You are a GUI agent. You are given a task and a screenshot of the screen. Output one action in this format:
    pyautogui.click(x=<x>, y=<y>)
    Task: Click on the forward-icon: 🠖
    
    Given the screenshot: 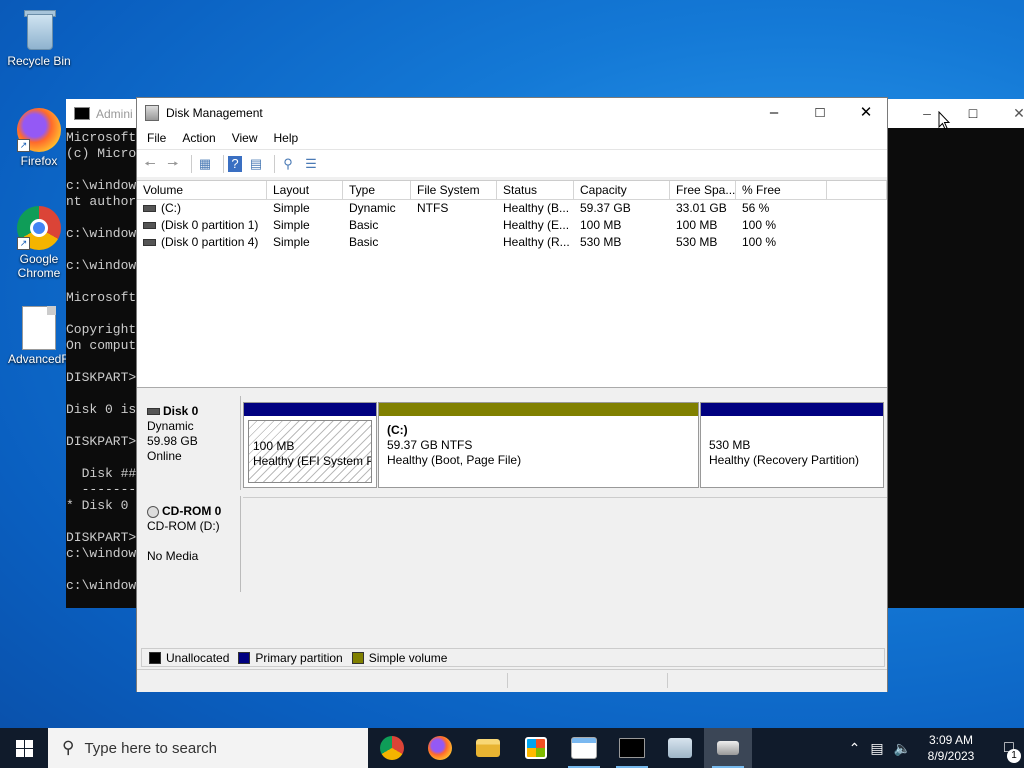 What is the action you would take?
    pyautogui.click(x=173, y=164)
    